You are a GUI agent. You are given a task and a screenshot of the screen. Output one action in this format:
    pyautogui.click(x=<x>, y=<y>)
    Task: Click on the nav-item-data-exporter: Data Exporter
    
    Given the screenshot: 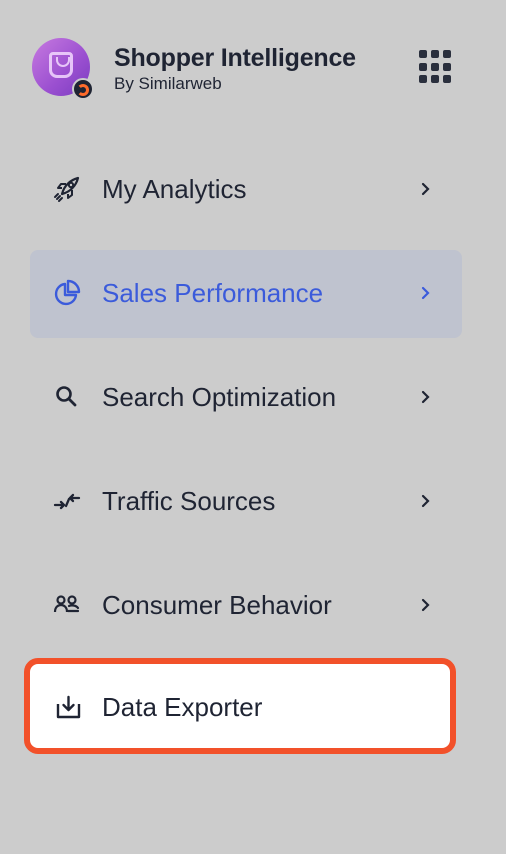 What is the action you would take?
    pyautogui.click(x=240, y=706)
    